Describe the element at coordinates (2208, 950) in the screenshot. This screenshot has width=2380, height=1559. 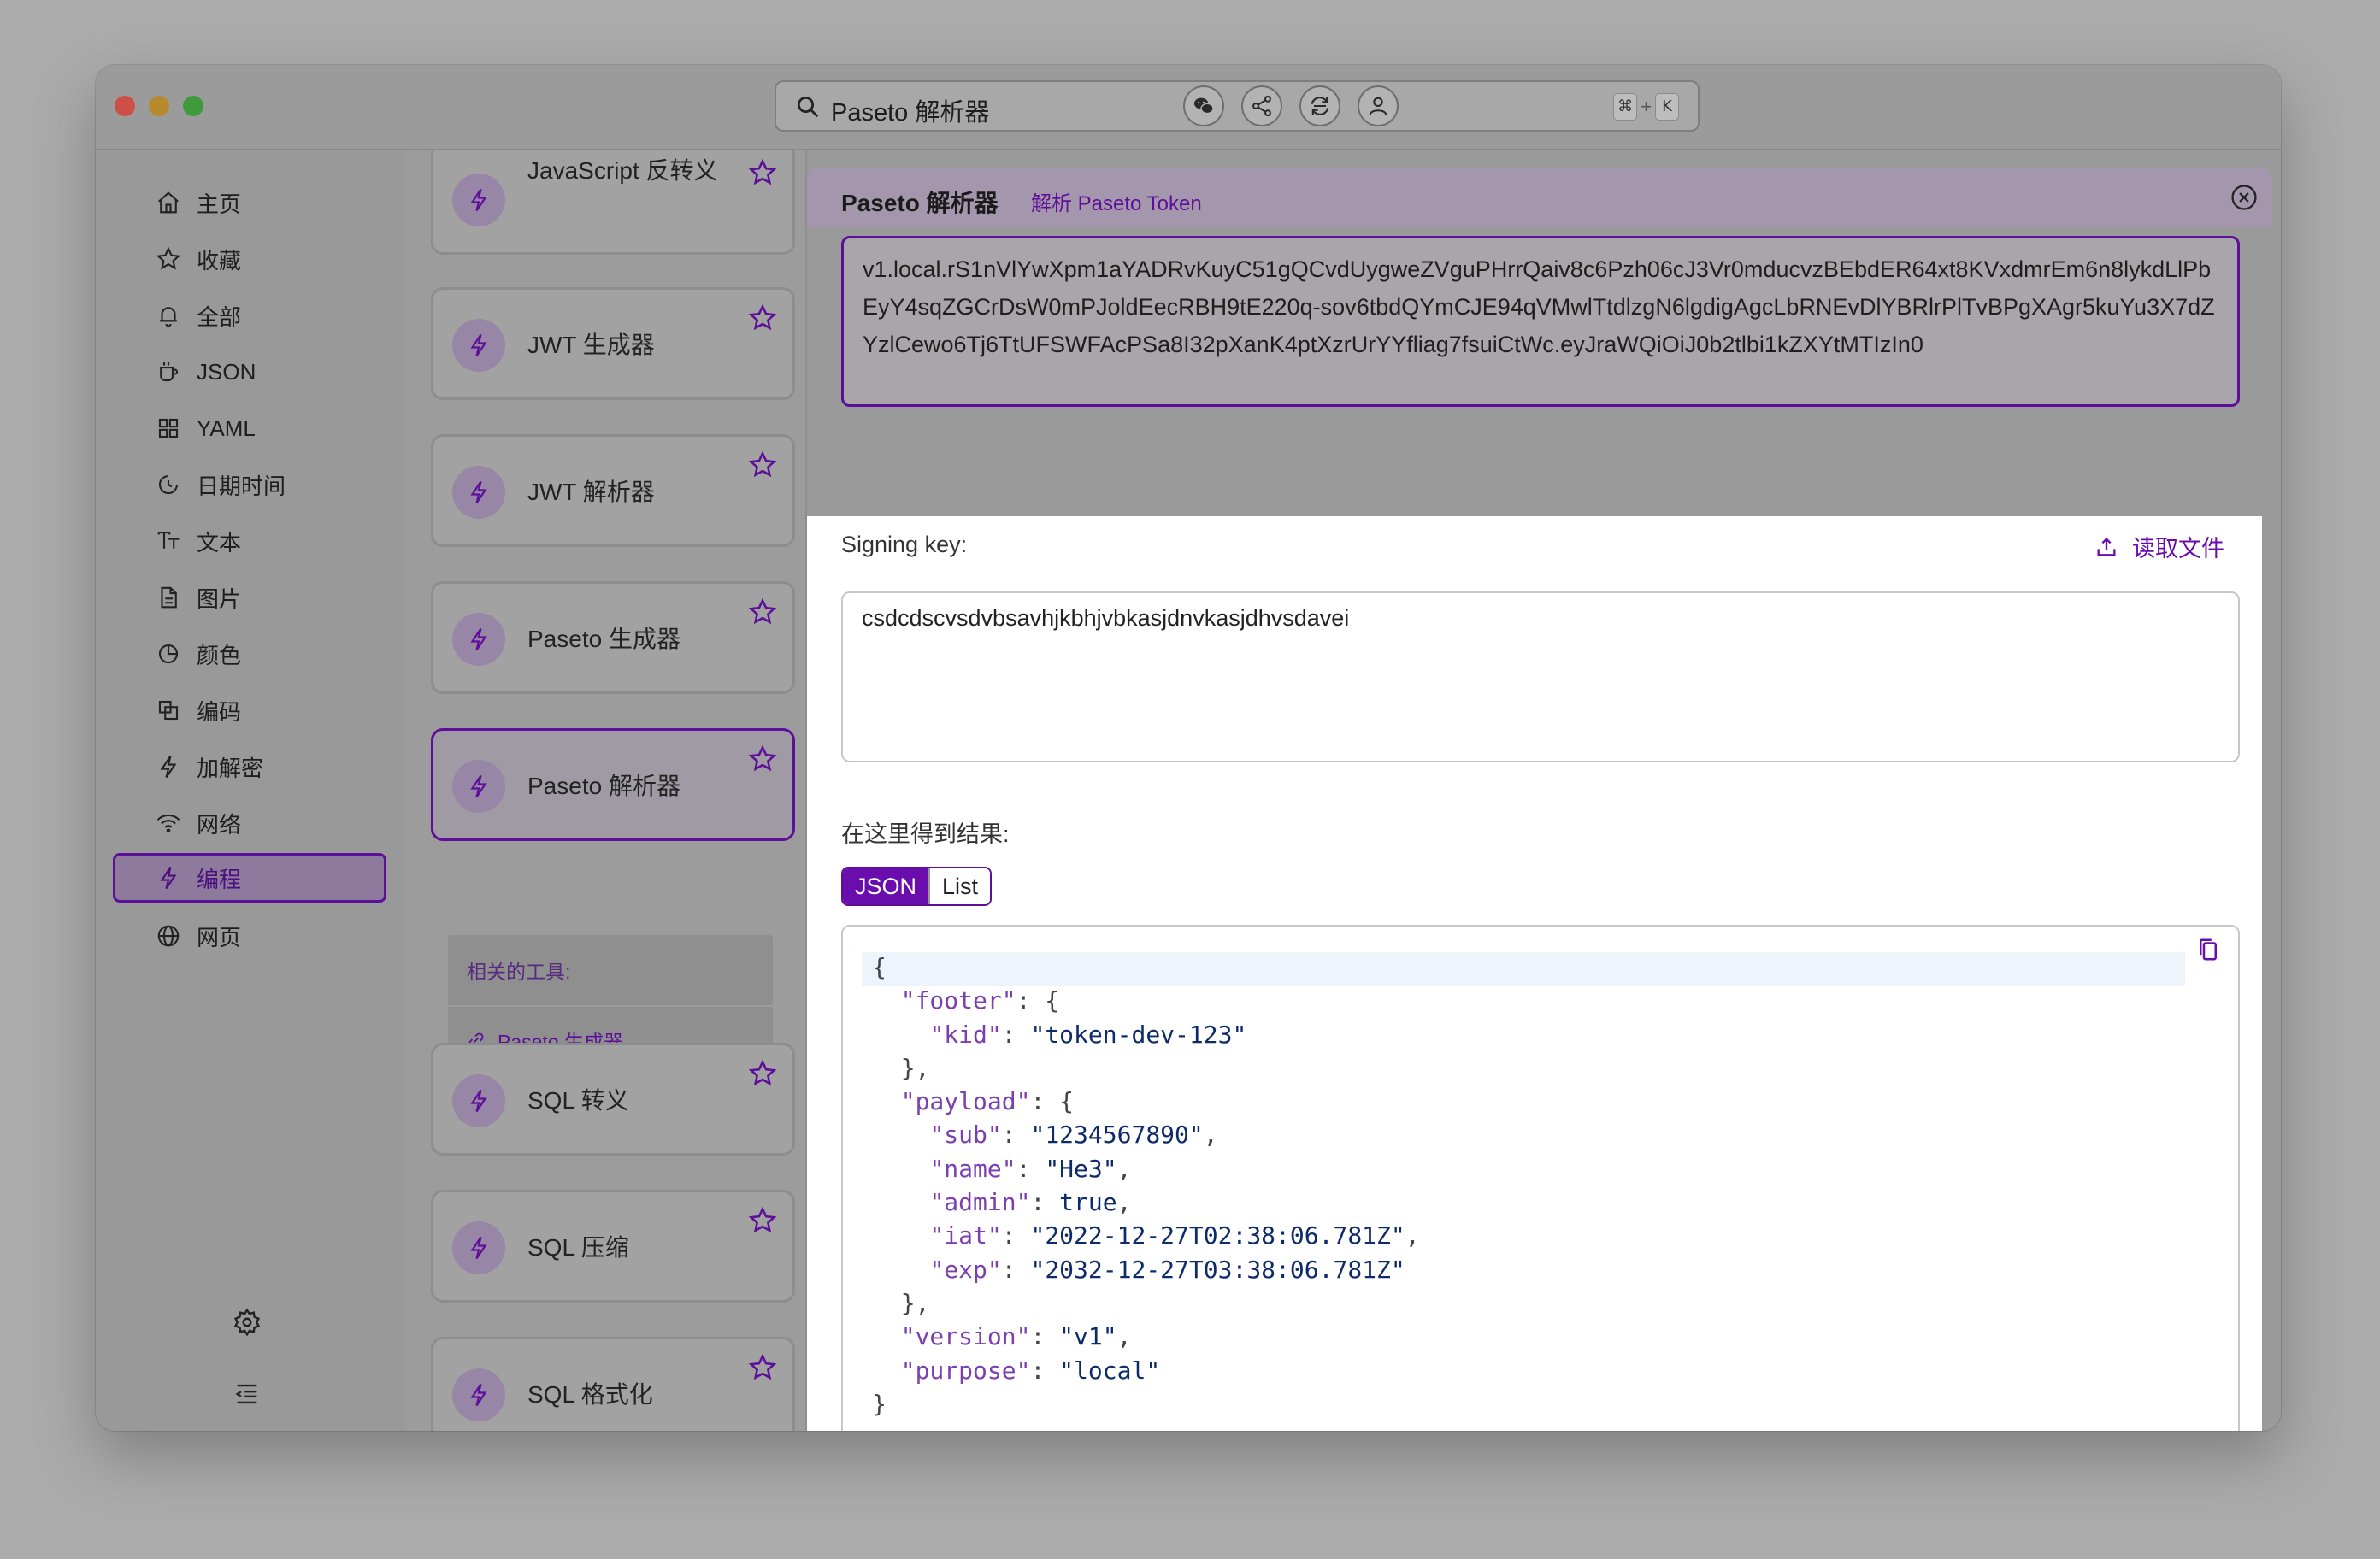
I see `copy-icon` at that location.